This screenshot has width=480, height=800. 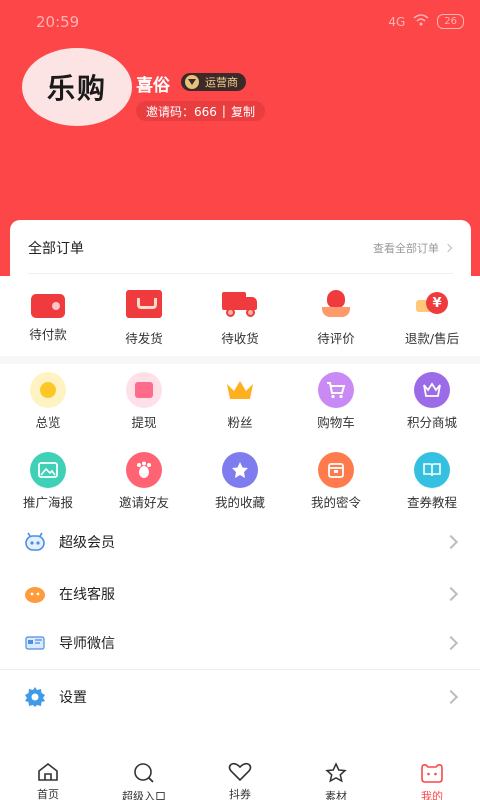 What do you see at coordinates (240, 643) in the screenshot?
I see `menu-mentor-wechat: 导师微信` at bounding box center [240, 643].